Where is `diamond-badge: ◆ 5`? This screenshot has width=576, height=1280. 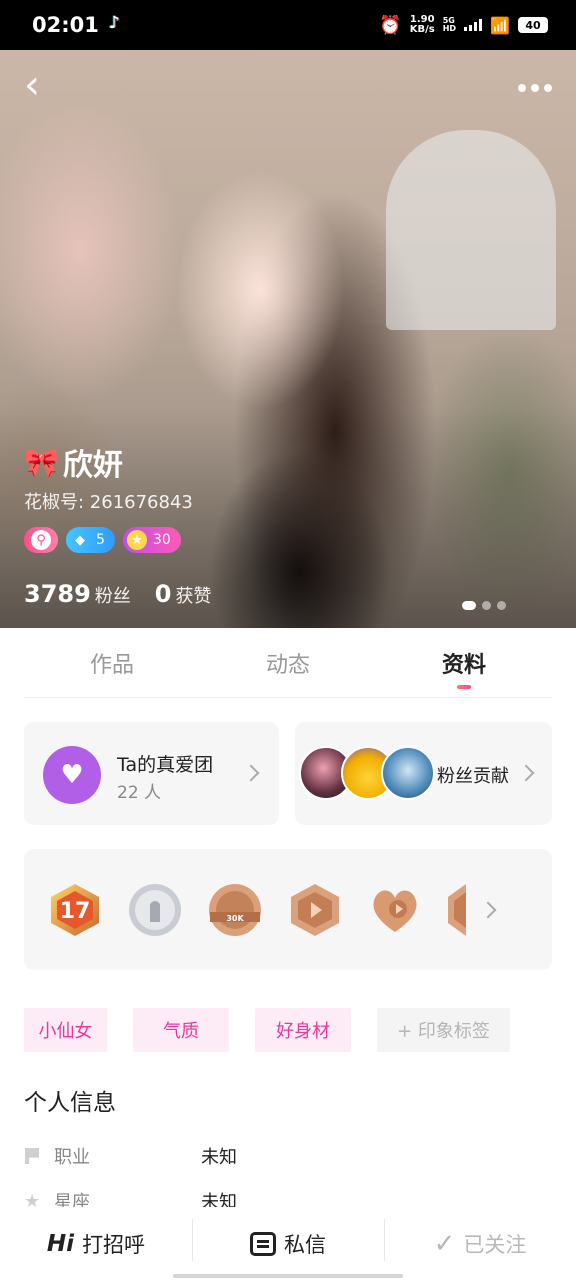
diamond-badge: ◆ 5 is located at coordinates (90, 540).